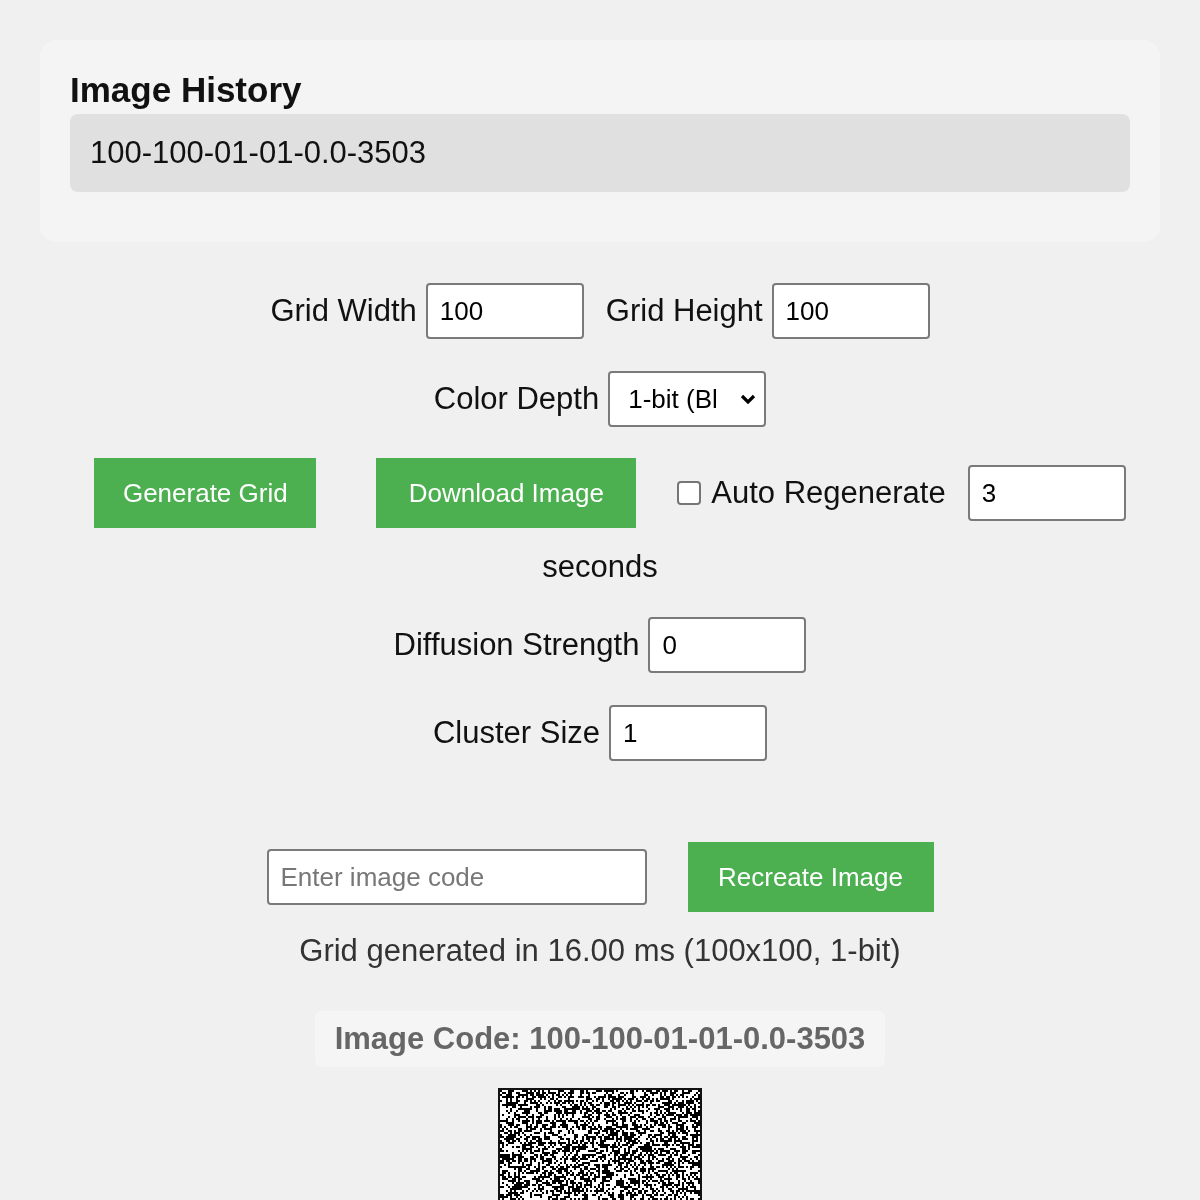  I want to click on interval-input: 3, so click(1046, 493).